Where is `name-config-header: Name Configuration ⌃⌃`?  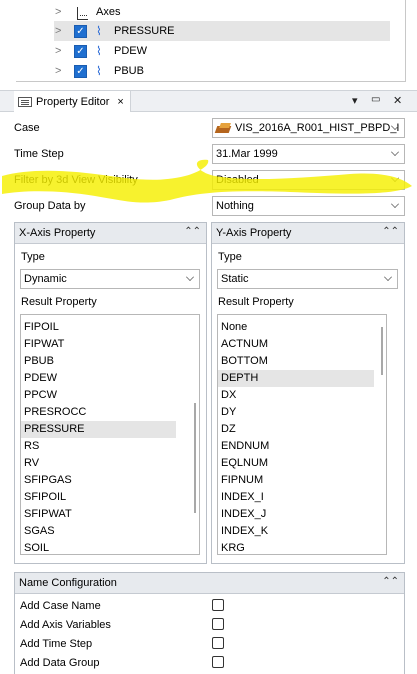 name-config-header: Name Configuration ⌃⌃ is located at coordinates (209, 583).